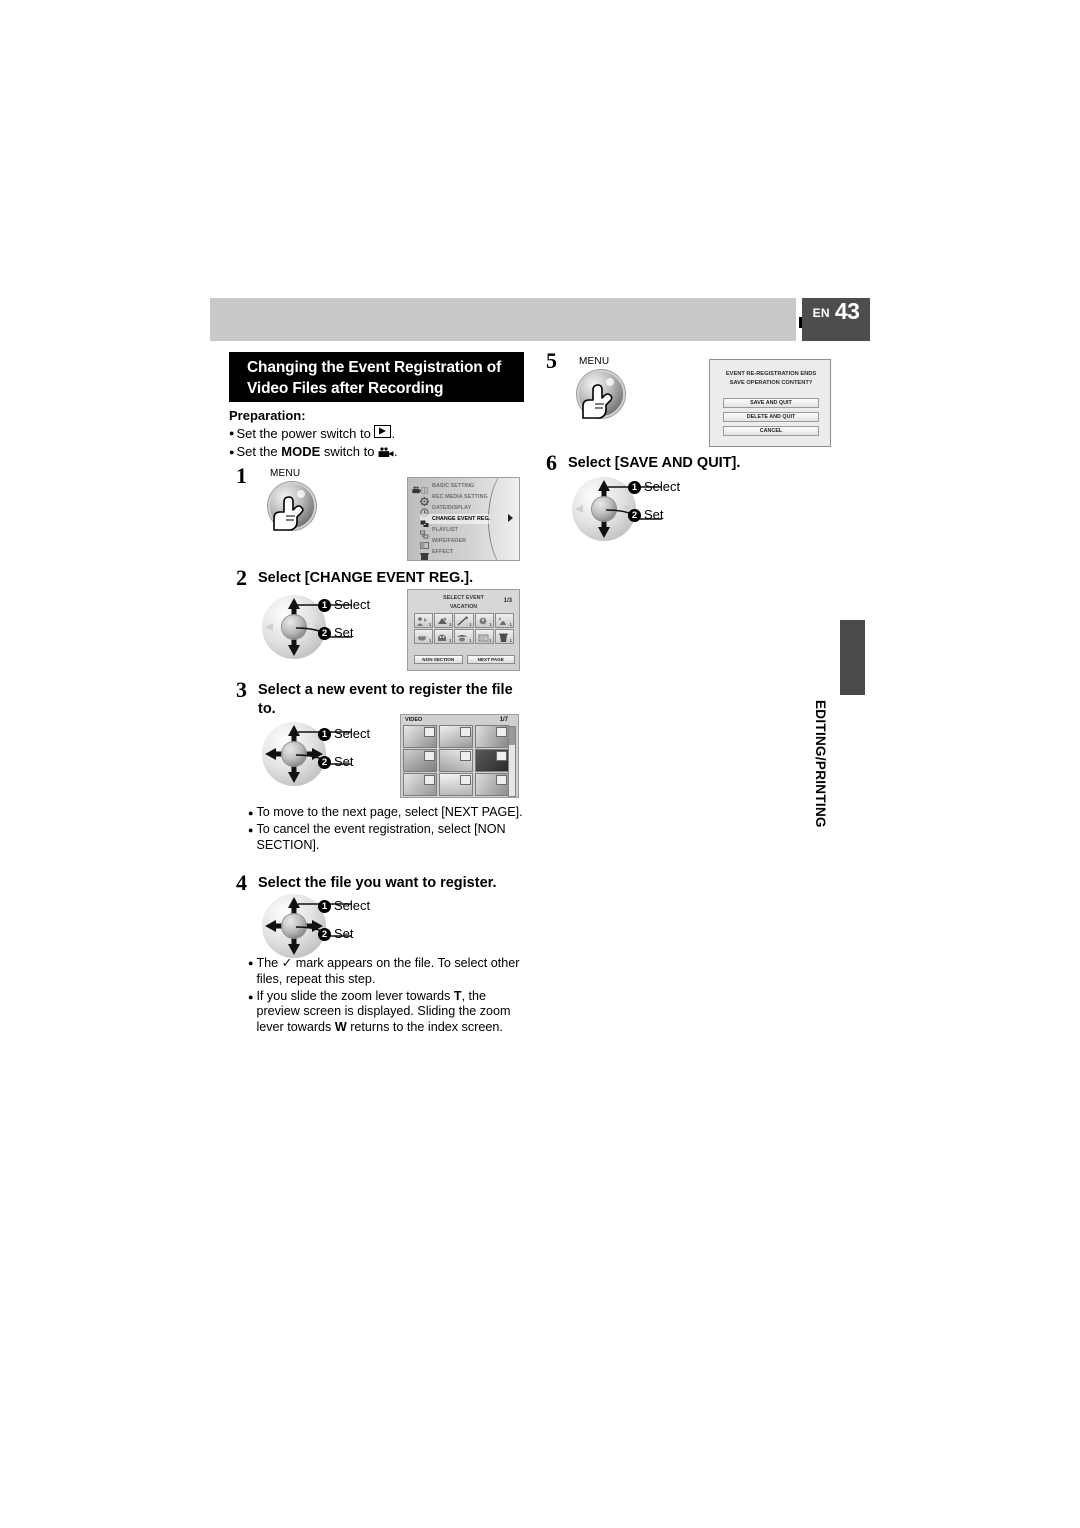 The image size is (1080, 1528). Describe the element at coordinates (316, 453) in the screenshot. I see `preparation-item-text: Set the MODE switch to .` at that location.